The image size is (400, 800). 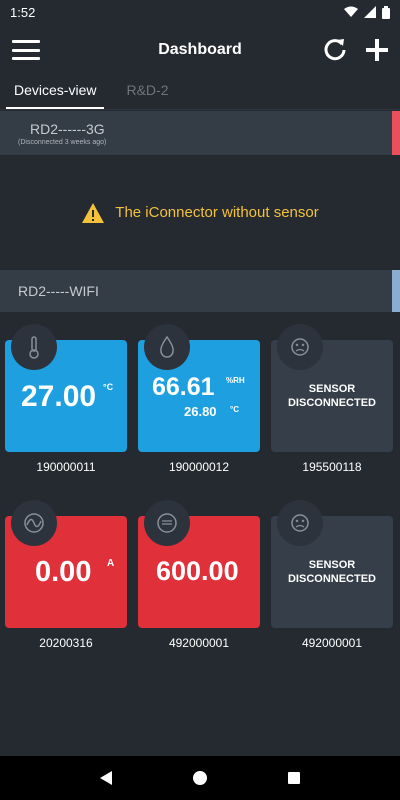 I want to click on sine-wave-icon, so click(x=34, y=523).